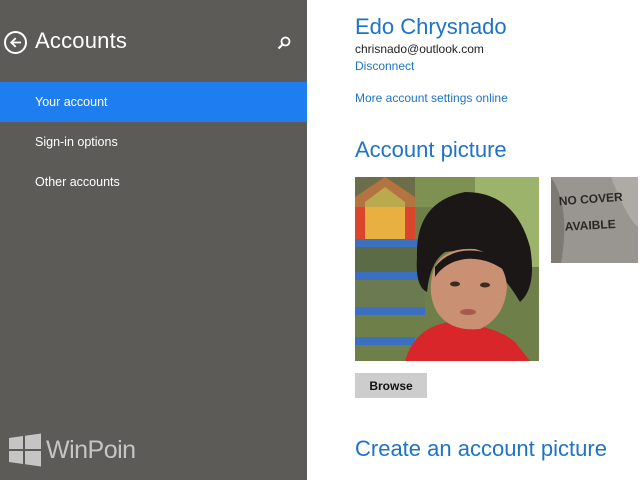  Describe the element at coordinates (419, 49) in the screenshot. I see `user-email: chrisnado@outlook.com` at that location.